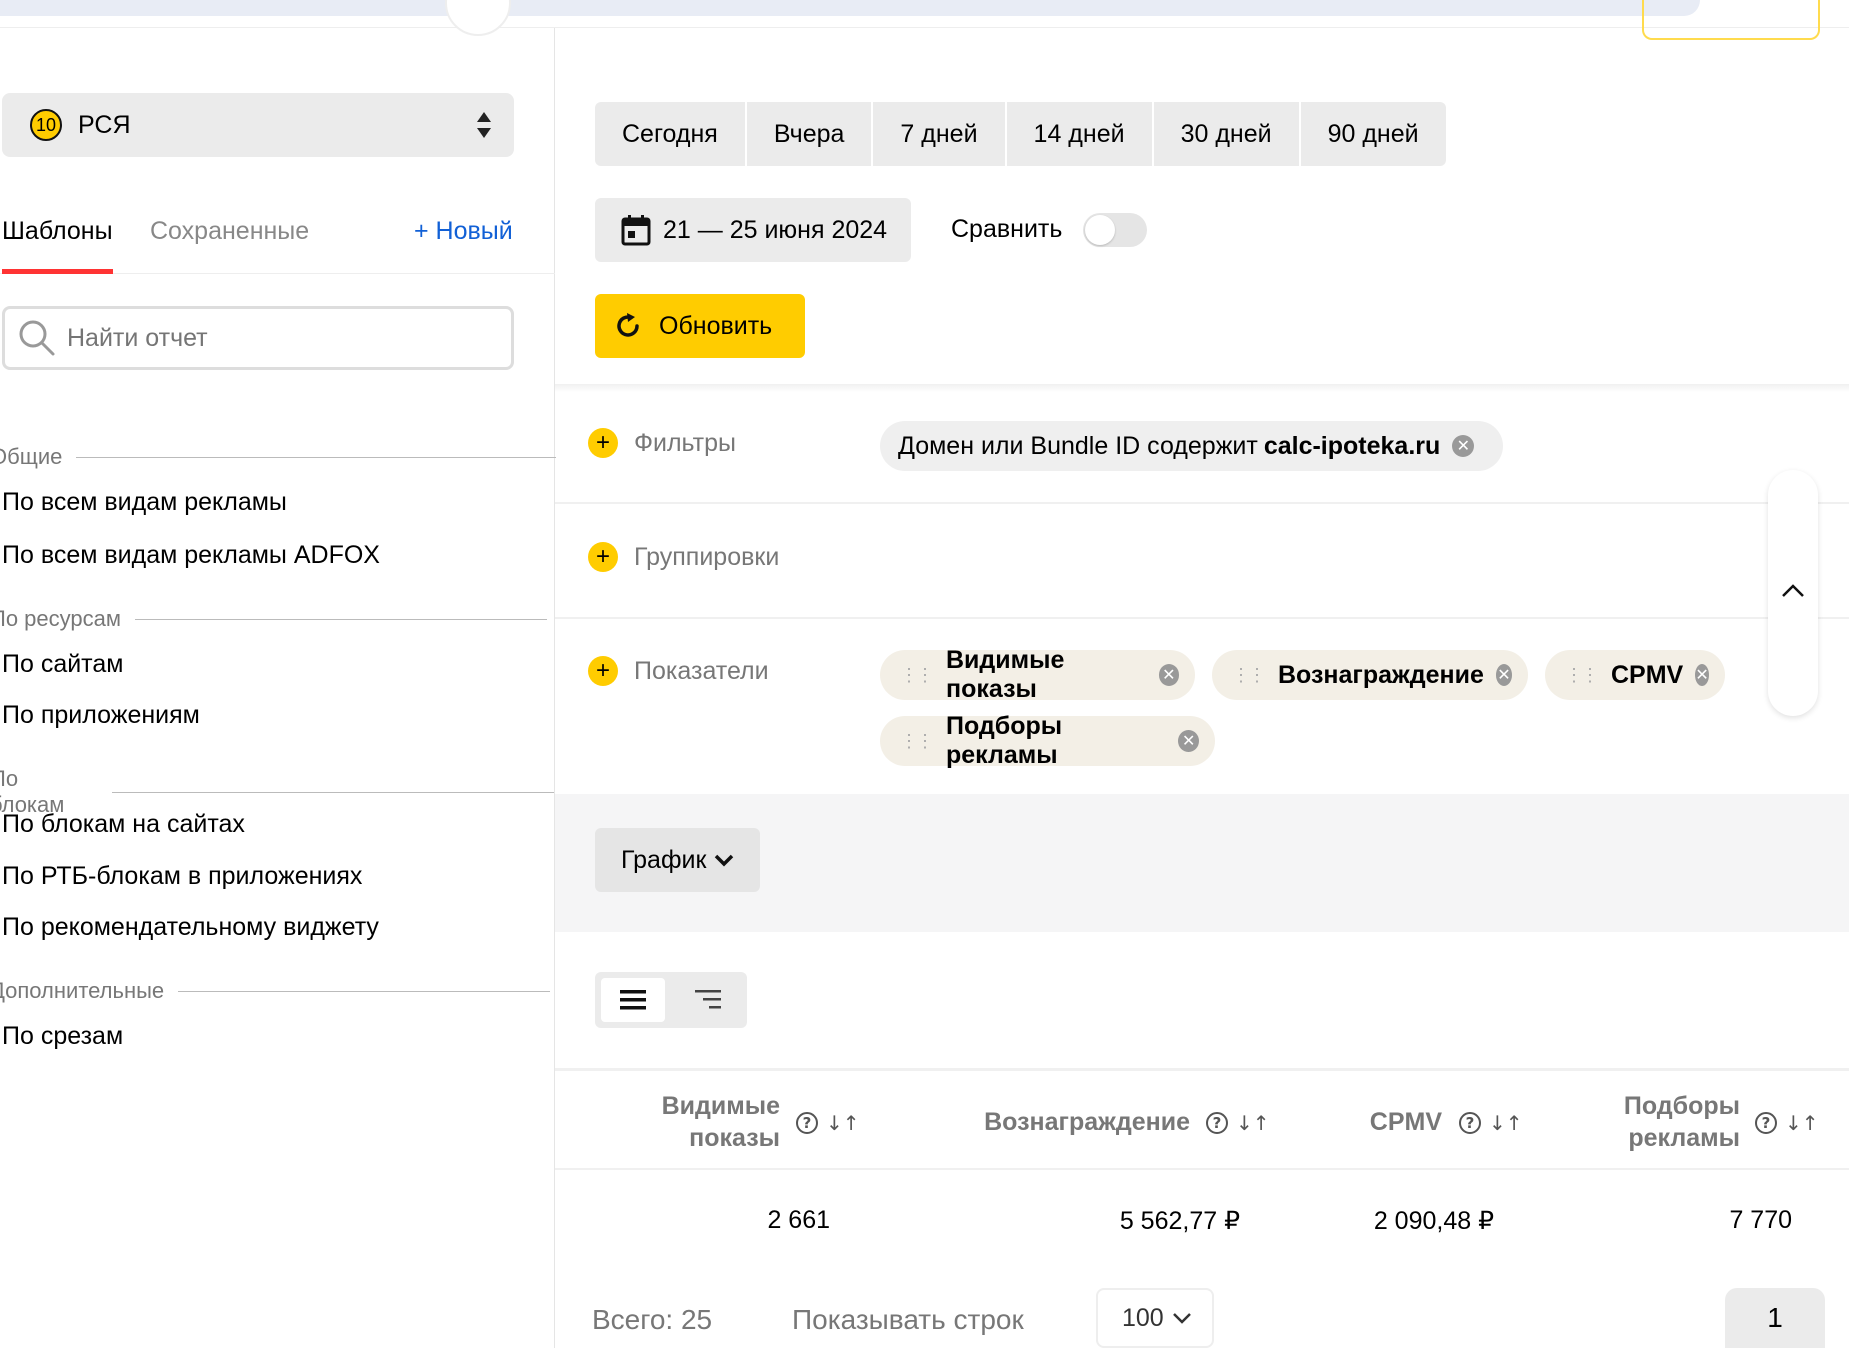 This screenshot has height=1348, width=1849. What do you see at coordinates (46, 125) in the screenshot?
I see `source-badge: 10` at bounding box center [46, 125].